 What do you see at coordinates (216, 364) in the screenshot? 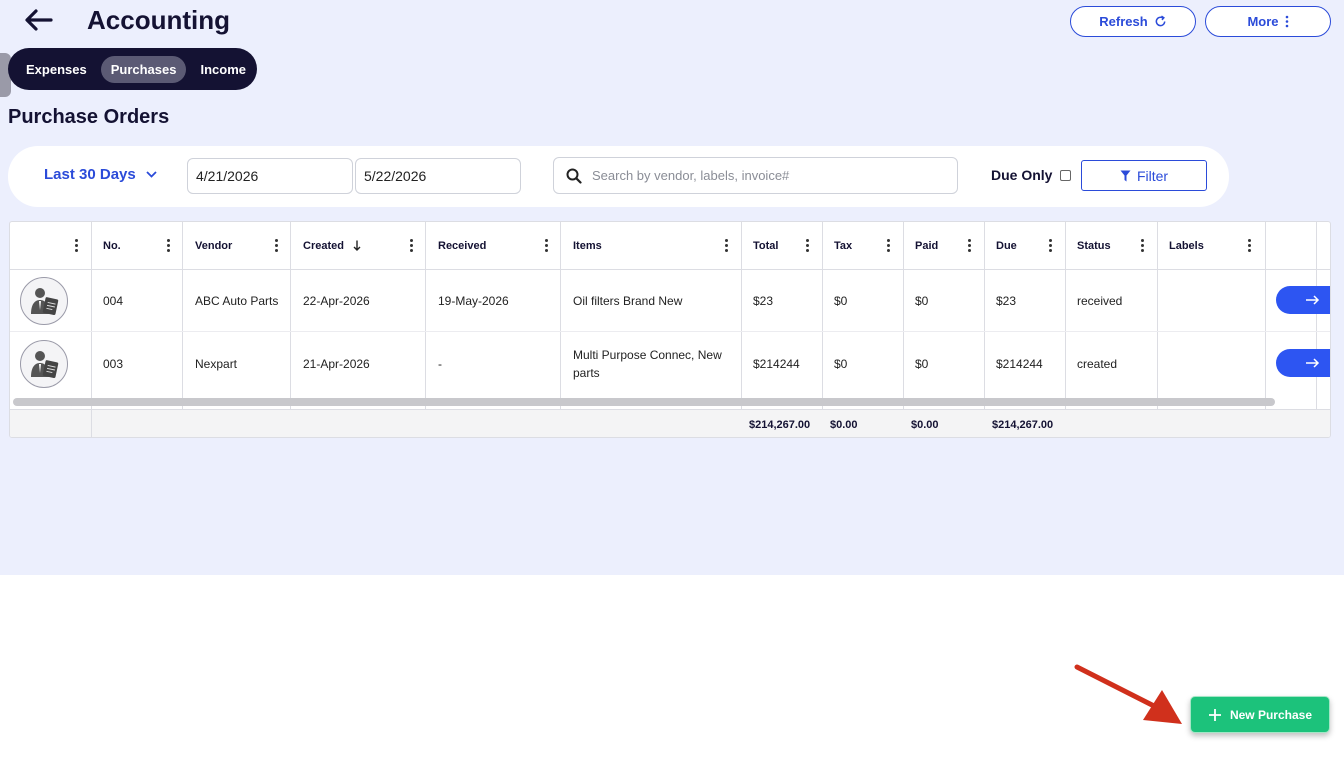
I see `row-2-vendor: Nexpart` at bounding box center [216, 364].